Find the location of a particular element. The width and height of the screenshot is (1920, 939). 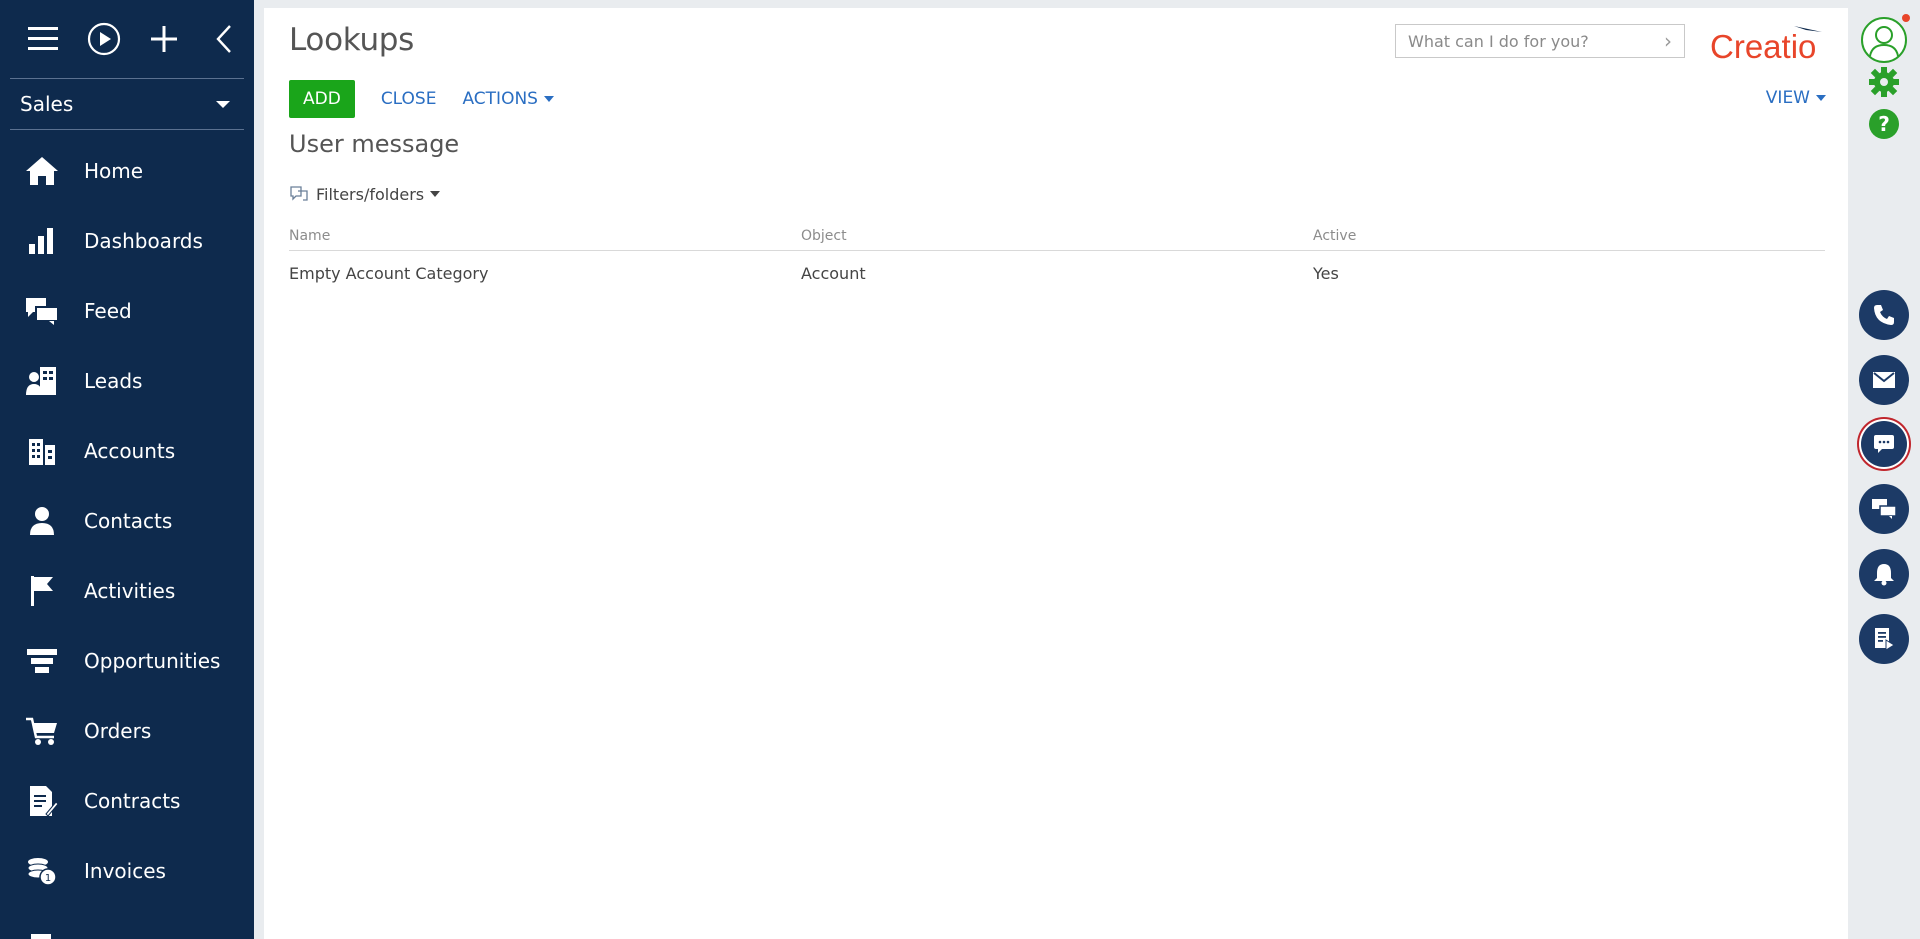

sidebar-item-label: Invoices is located at coordinates (125, 871).